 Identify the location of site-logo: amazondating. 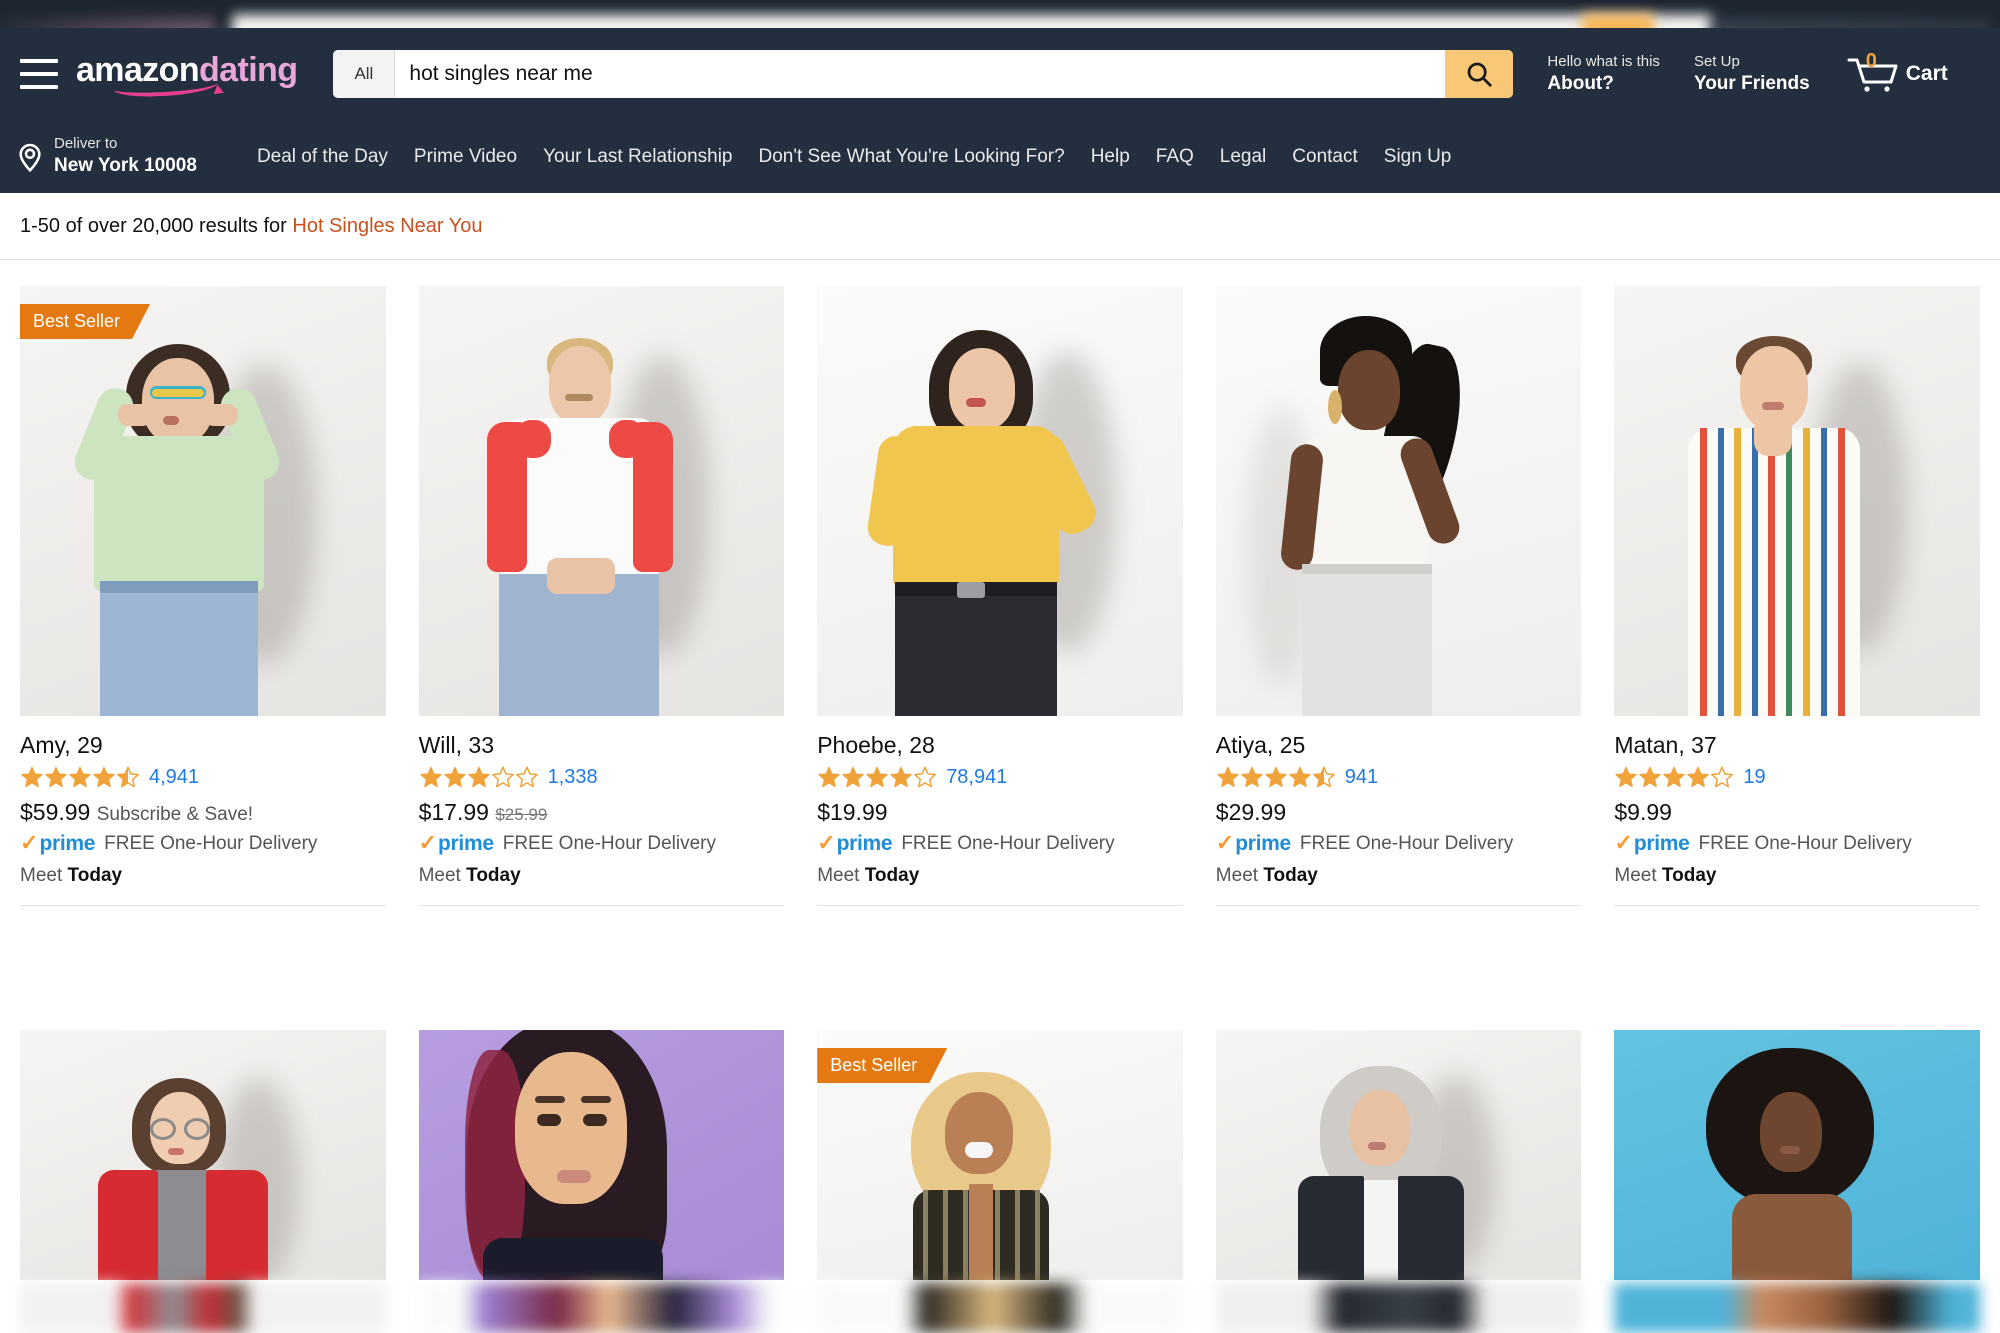
(187, 74).